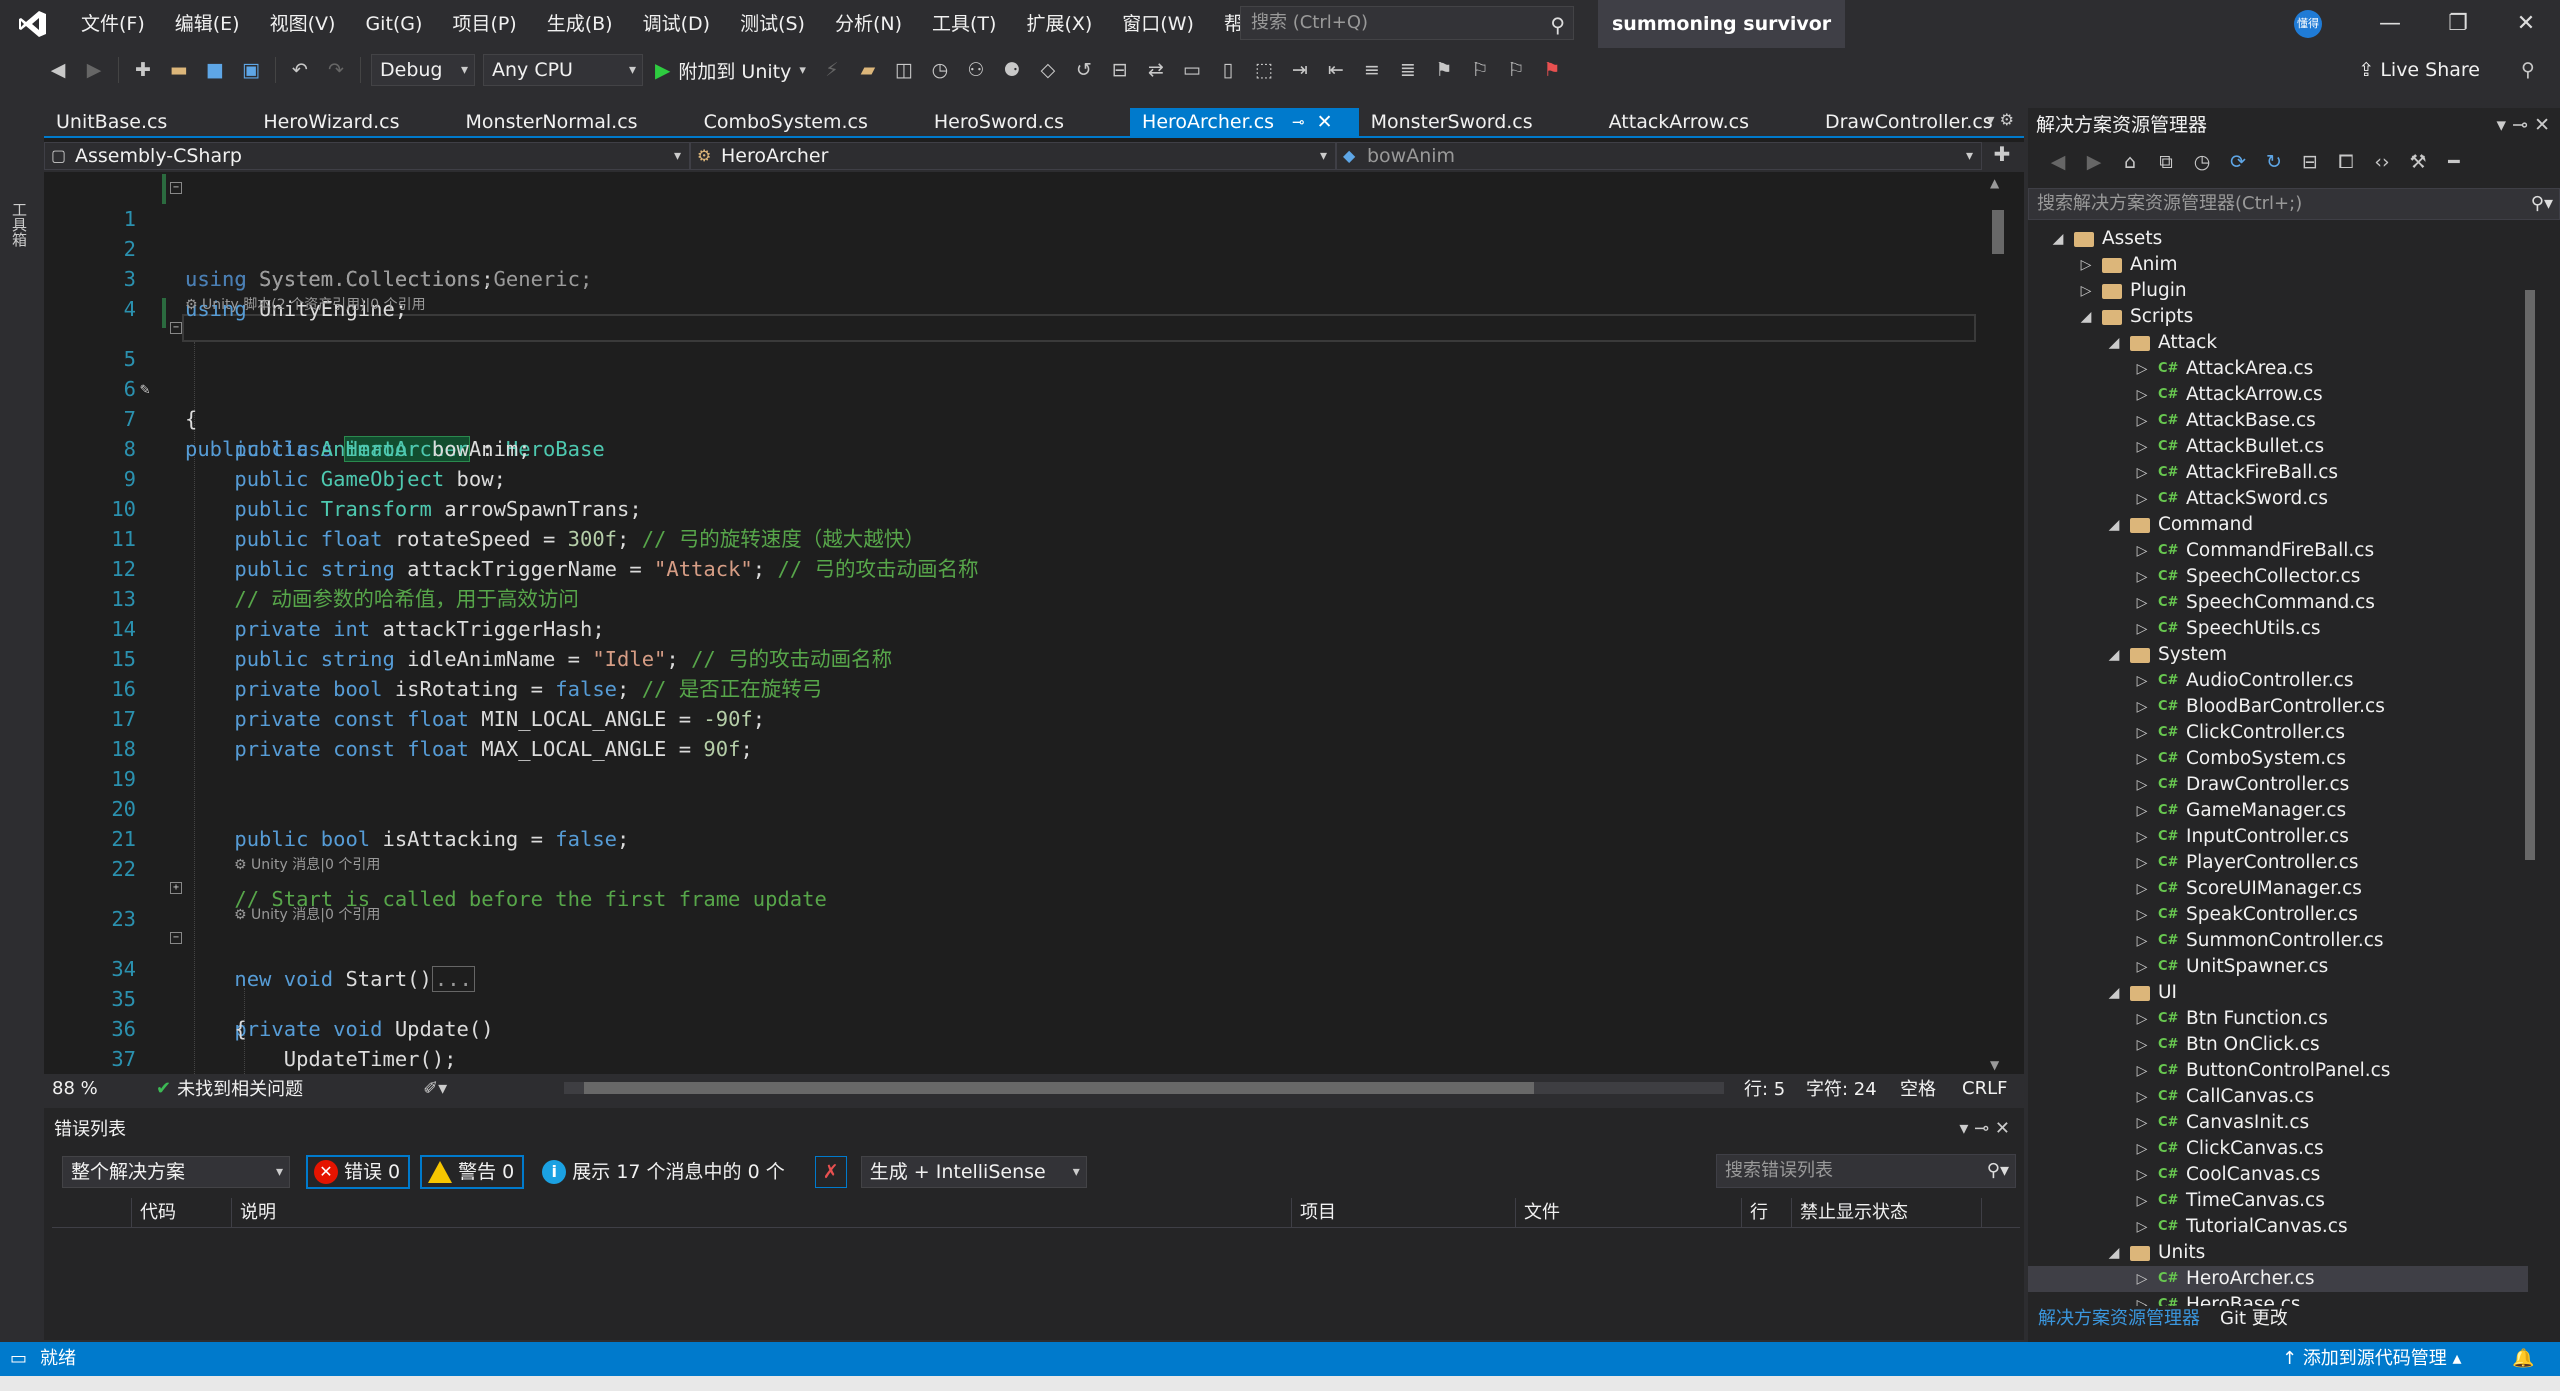  Describe the element at coordinates (2202, 162) in the screenshot. I see `pending-changes-icon: ◷` at that location.